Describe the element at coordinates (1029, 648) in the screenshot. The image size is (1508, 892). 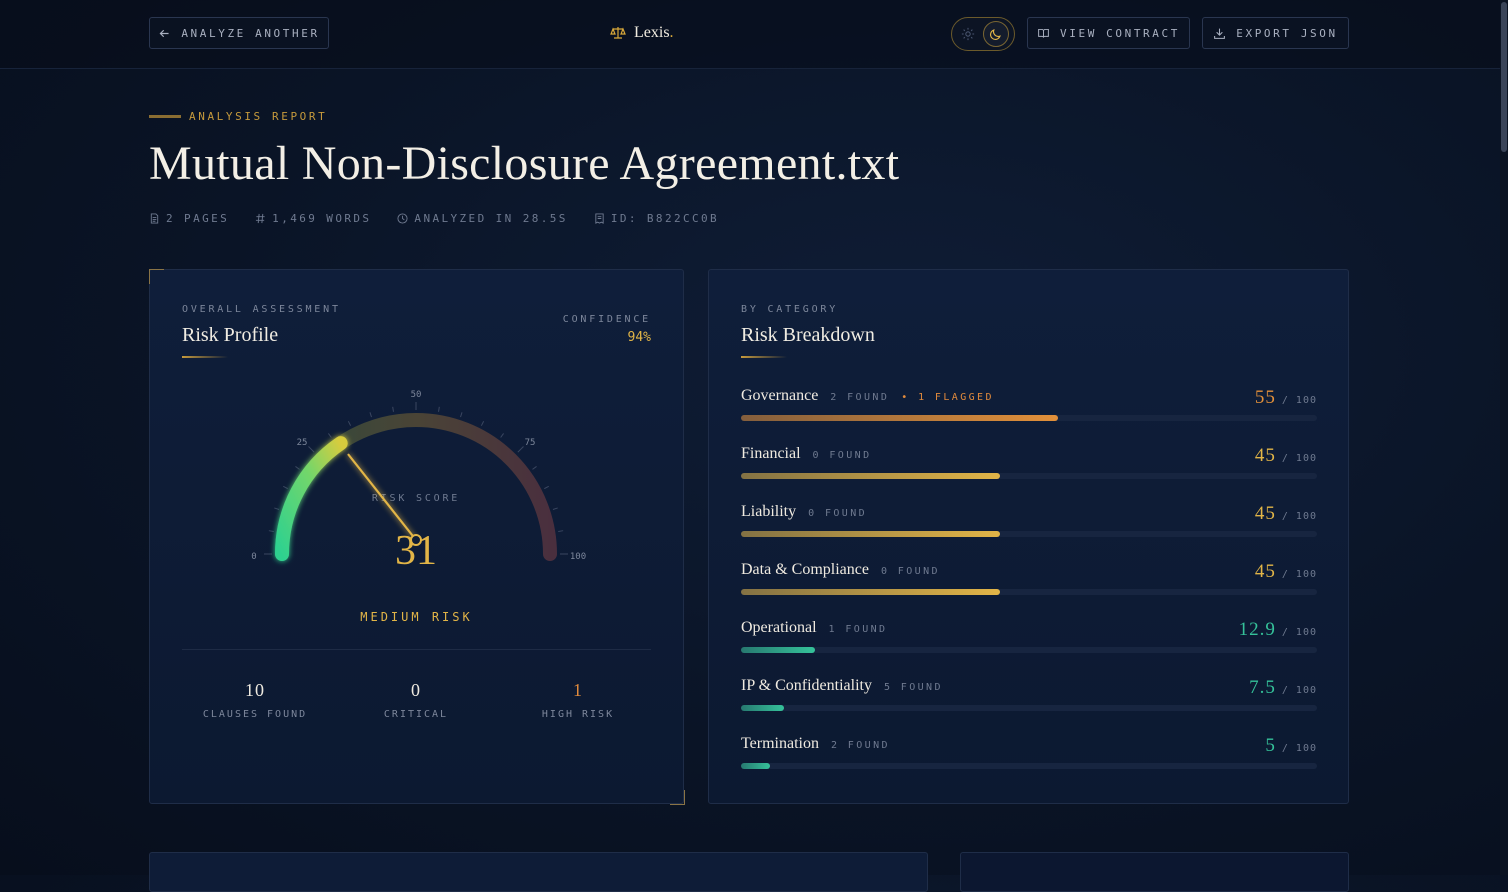
I see `category-row-operational: Operational 1 FOUND 12.9 / 100` at that location.